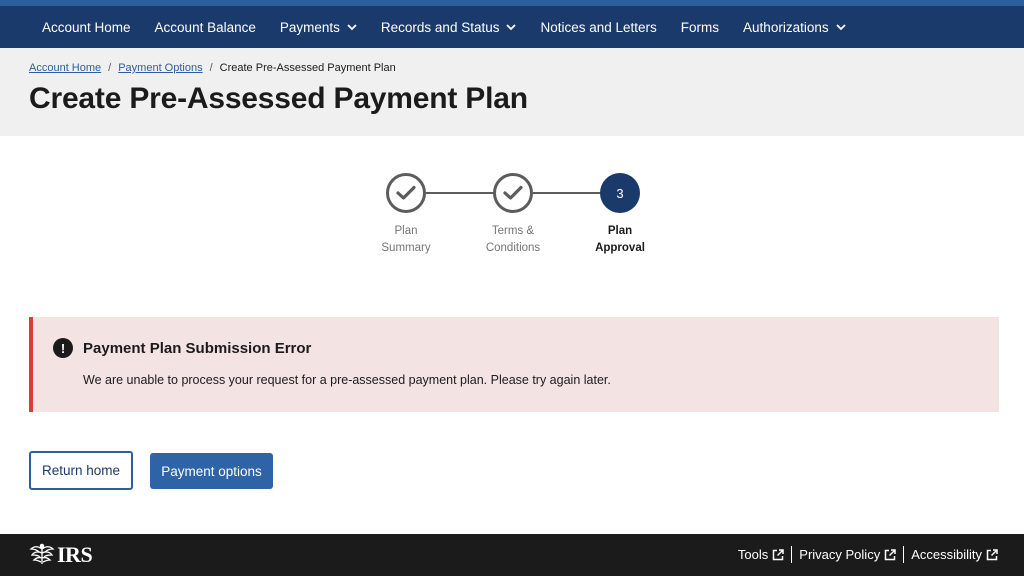 This screenshot has height=576, width=1024. Describe the element at coordinates (840, 554) in the screenshot. I see `footer-link-label: Privacy Policy` at that location.